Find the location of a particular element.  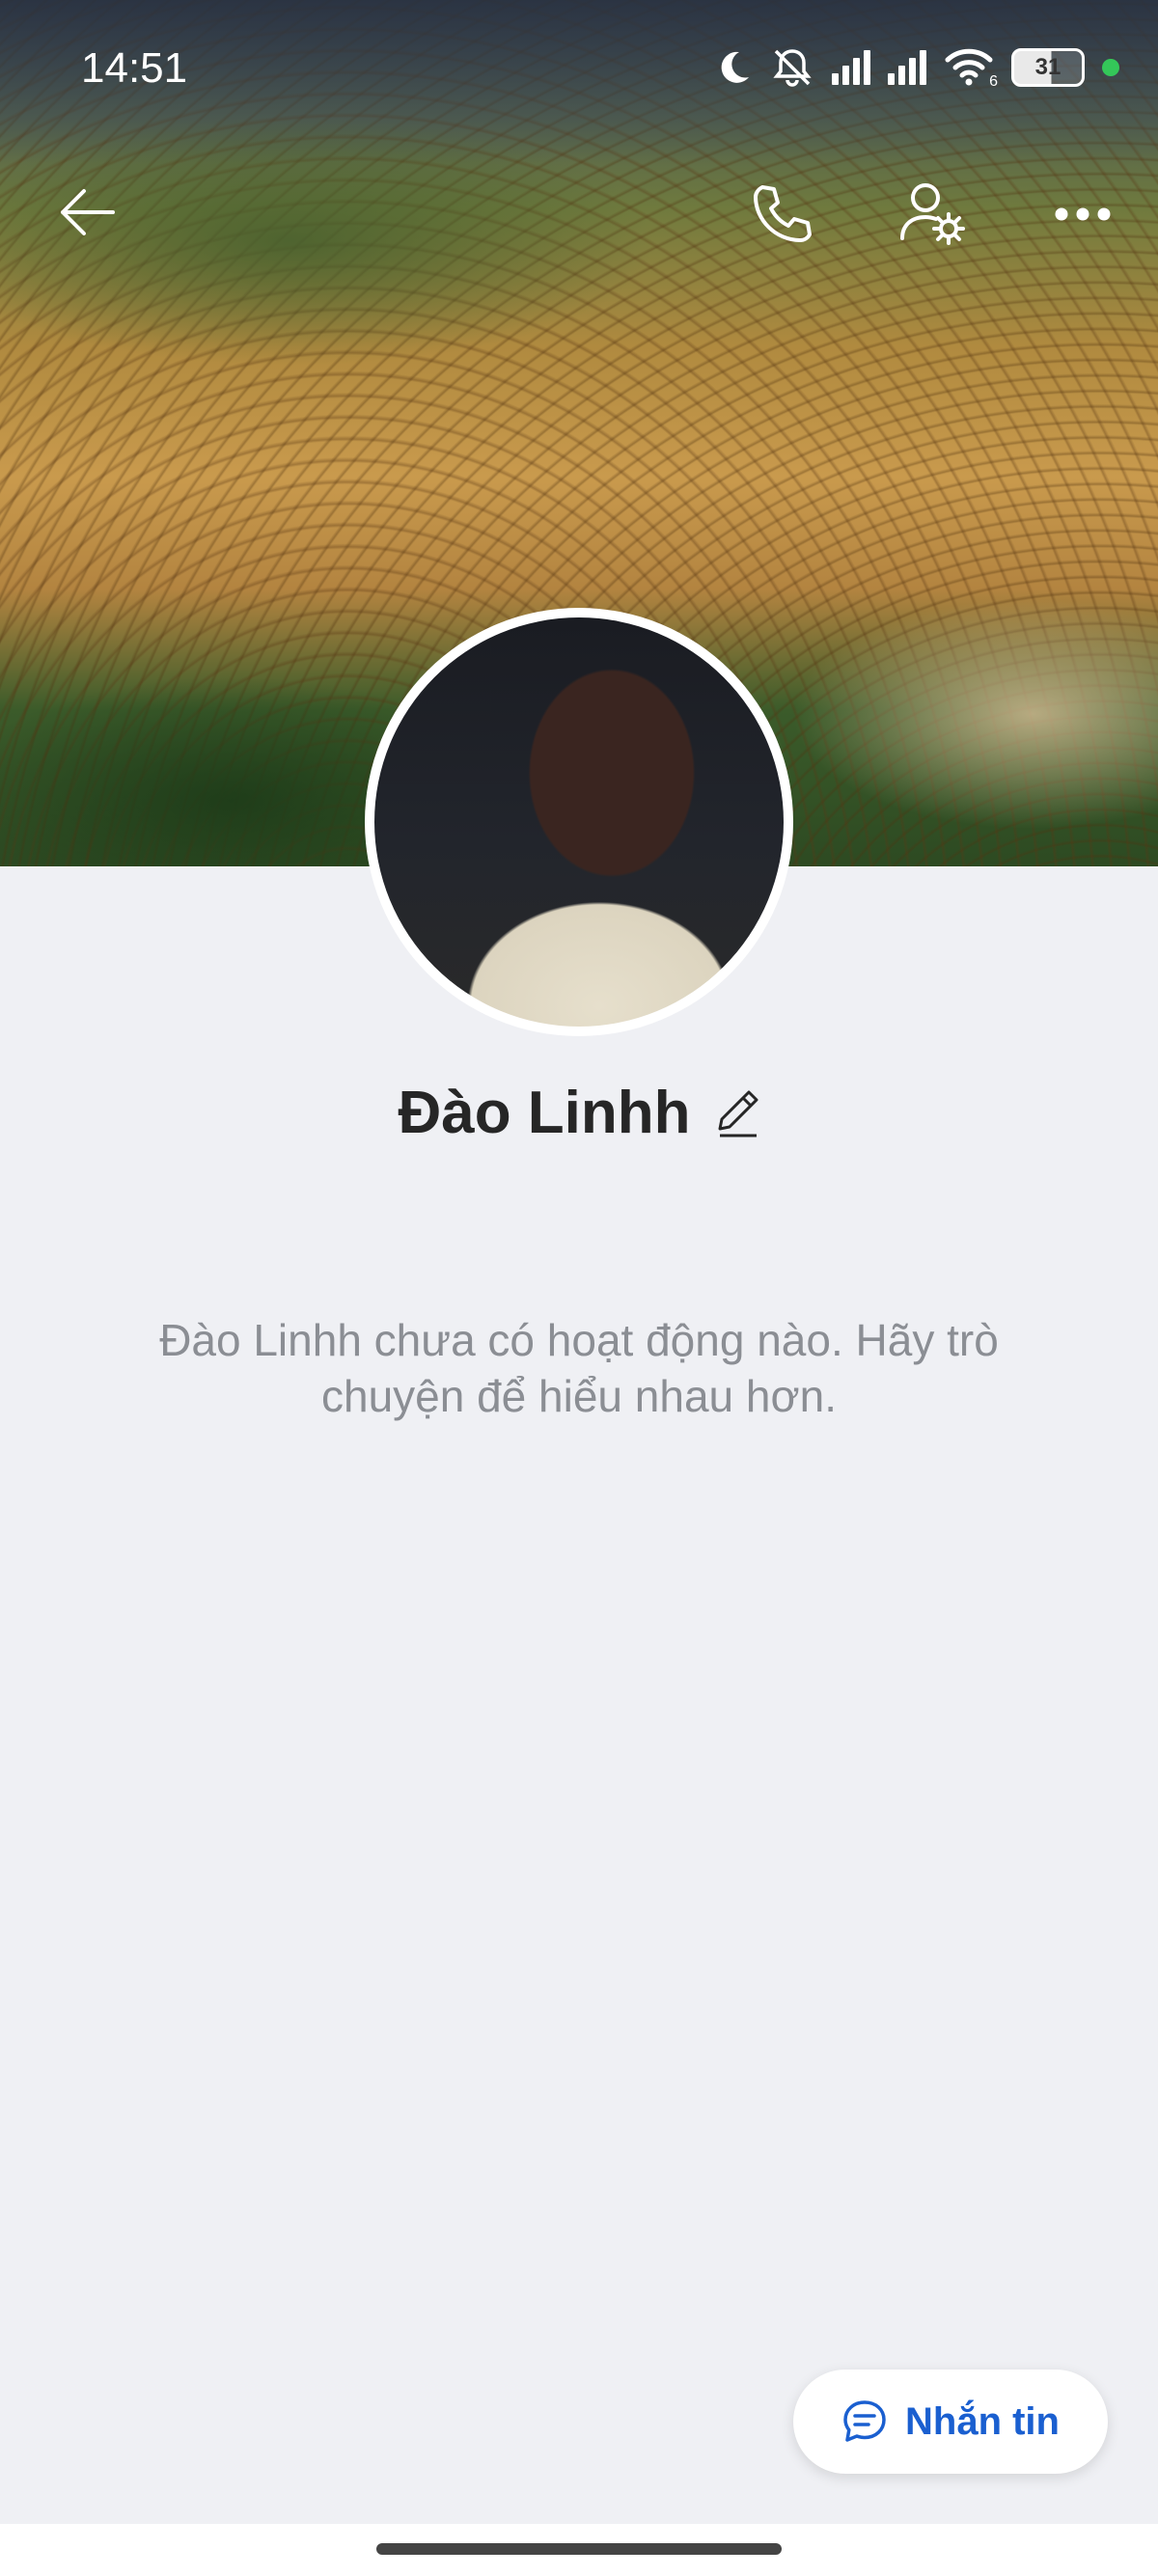

more-button is located at coordinates (1082, 215).